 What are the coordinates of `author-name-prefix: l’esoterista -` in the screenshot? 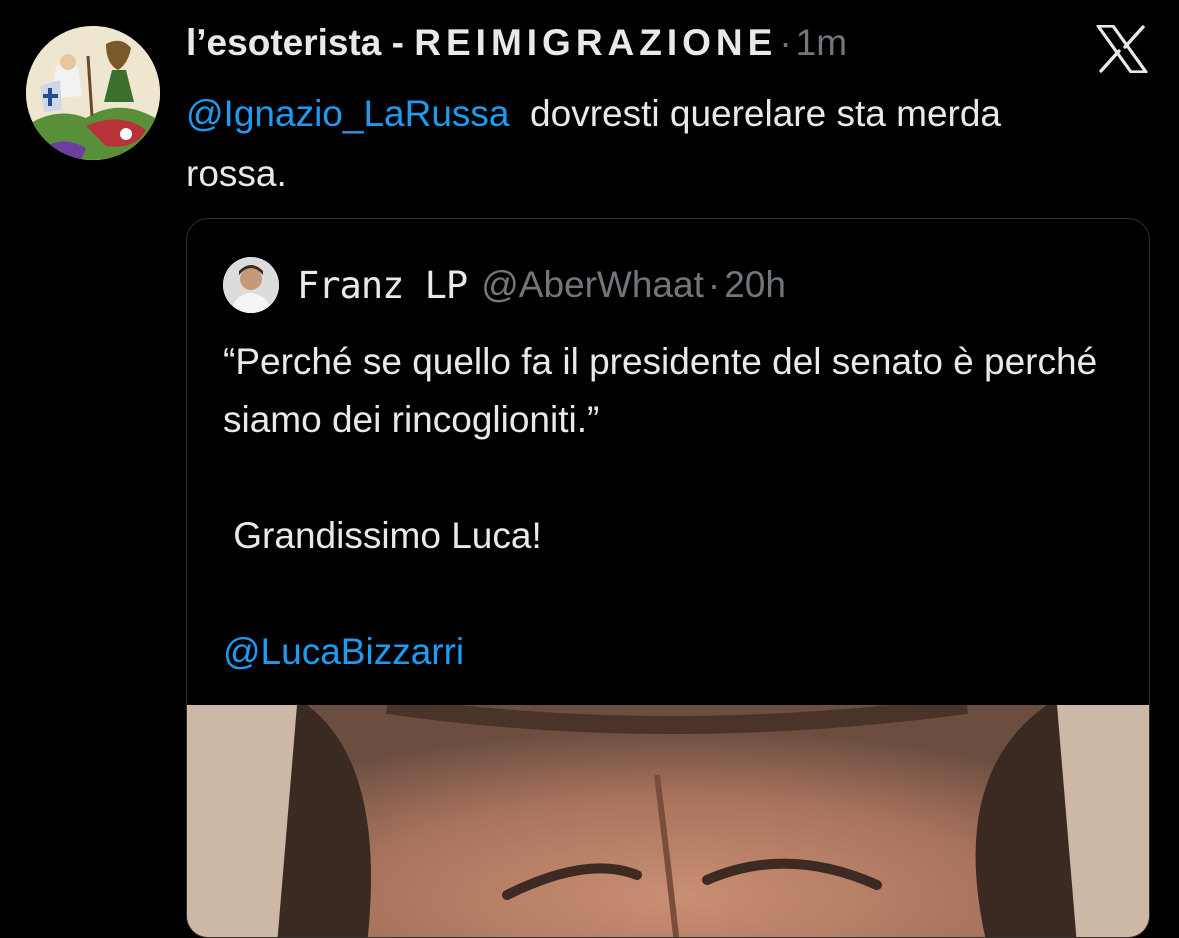 It's located at (300, 42).